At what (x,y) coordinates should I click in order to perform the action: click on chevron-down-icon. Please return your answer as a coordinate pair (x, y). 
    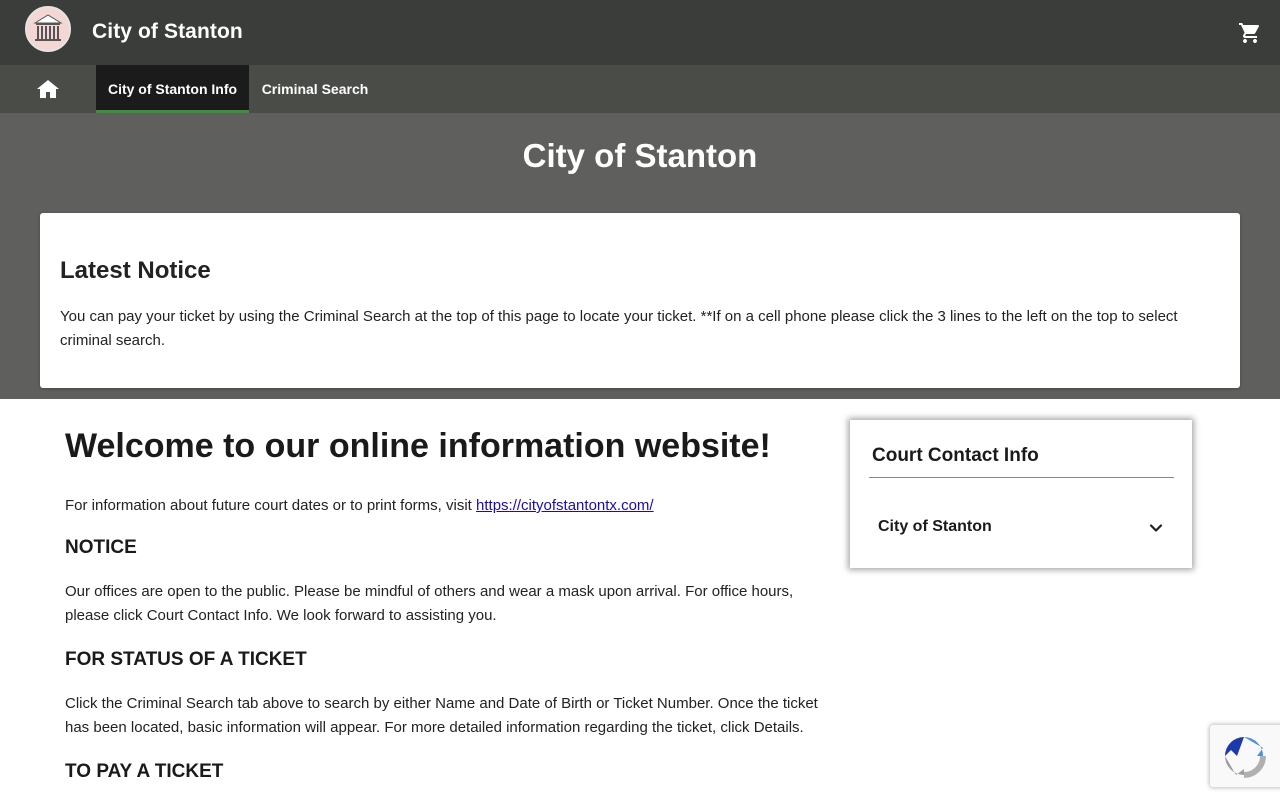
    Looking at the image, I should click on (1156, 528).